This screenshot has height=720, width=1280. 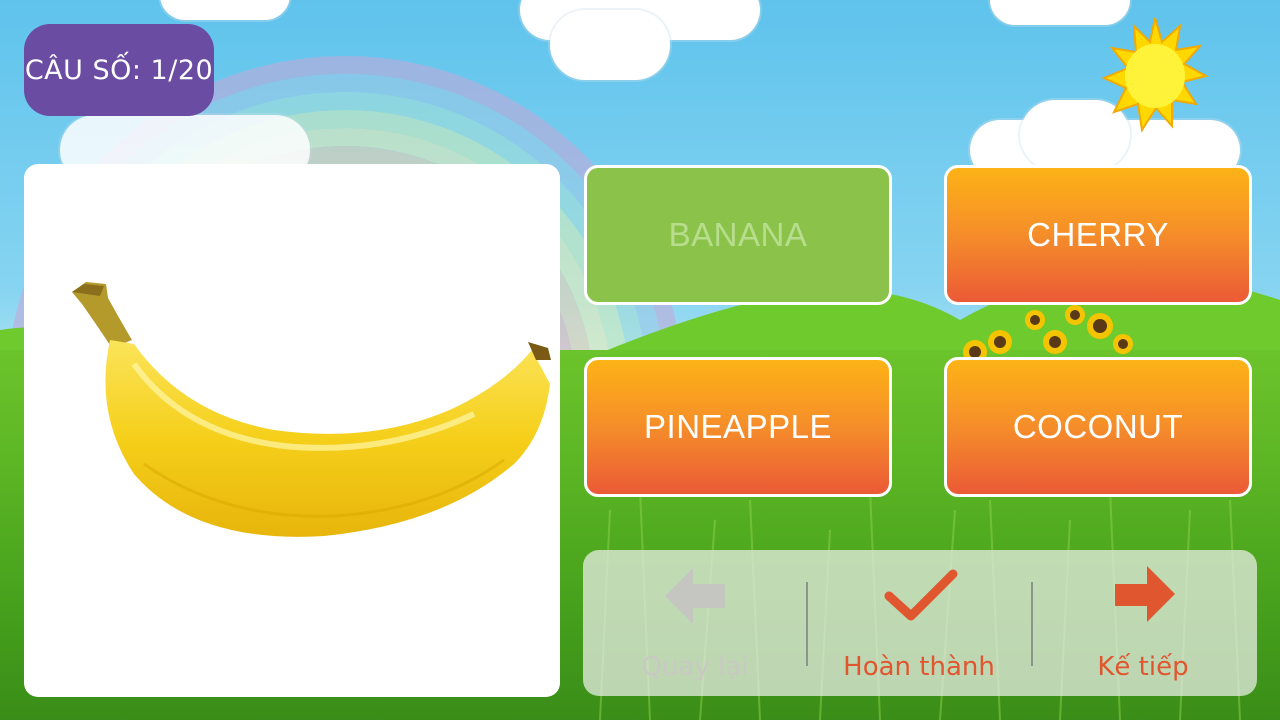 I want to click on finish-button-label: Hoàn thành, so click(x=919, y=667).